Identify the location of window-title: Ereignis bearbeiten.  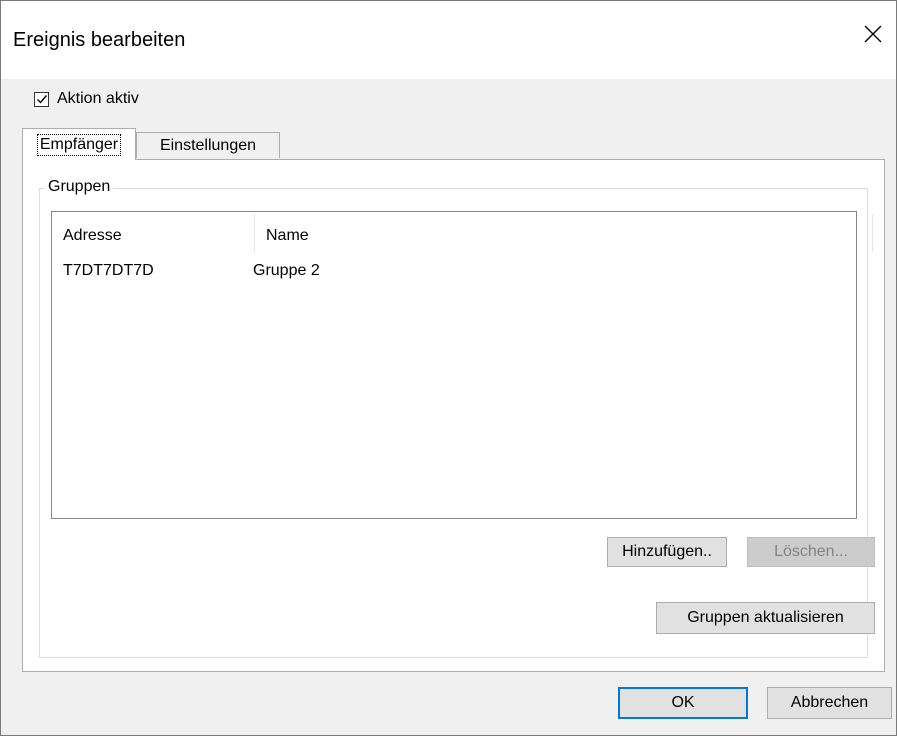
(99, 40).